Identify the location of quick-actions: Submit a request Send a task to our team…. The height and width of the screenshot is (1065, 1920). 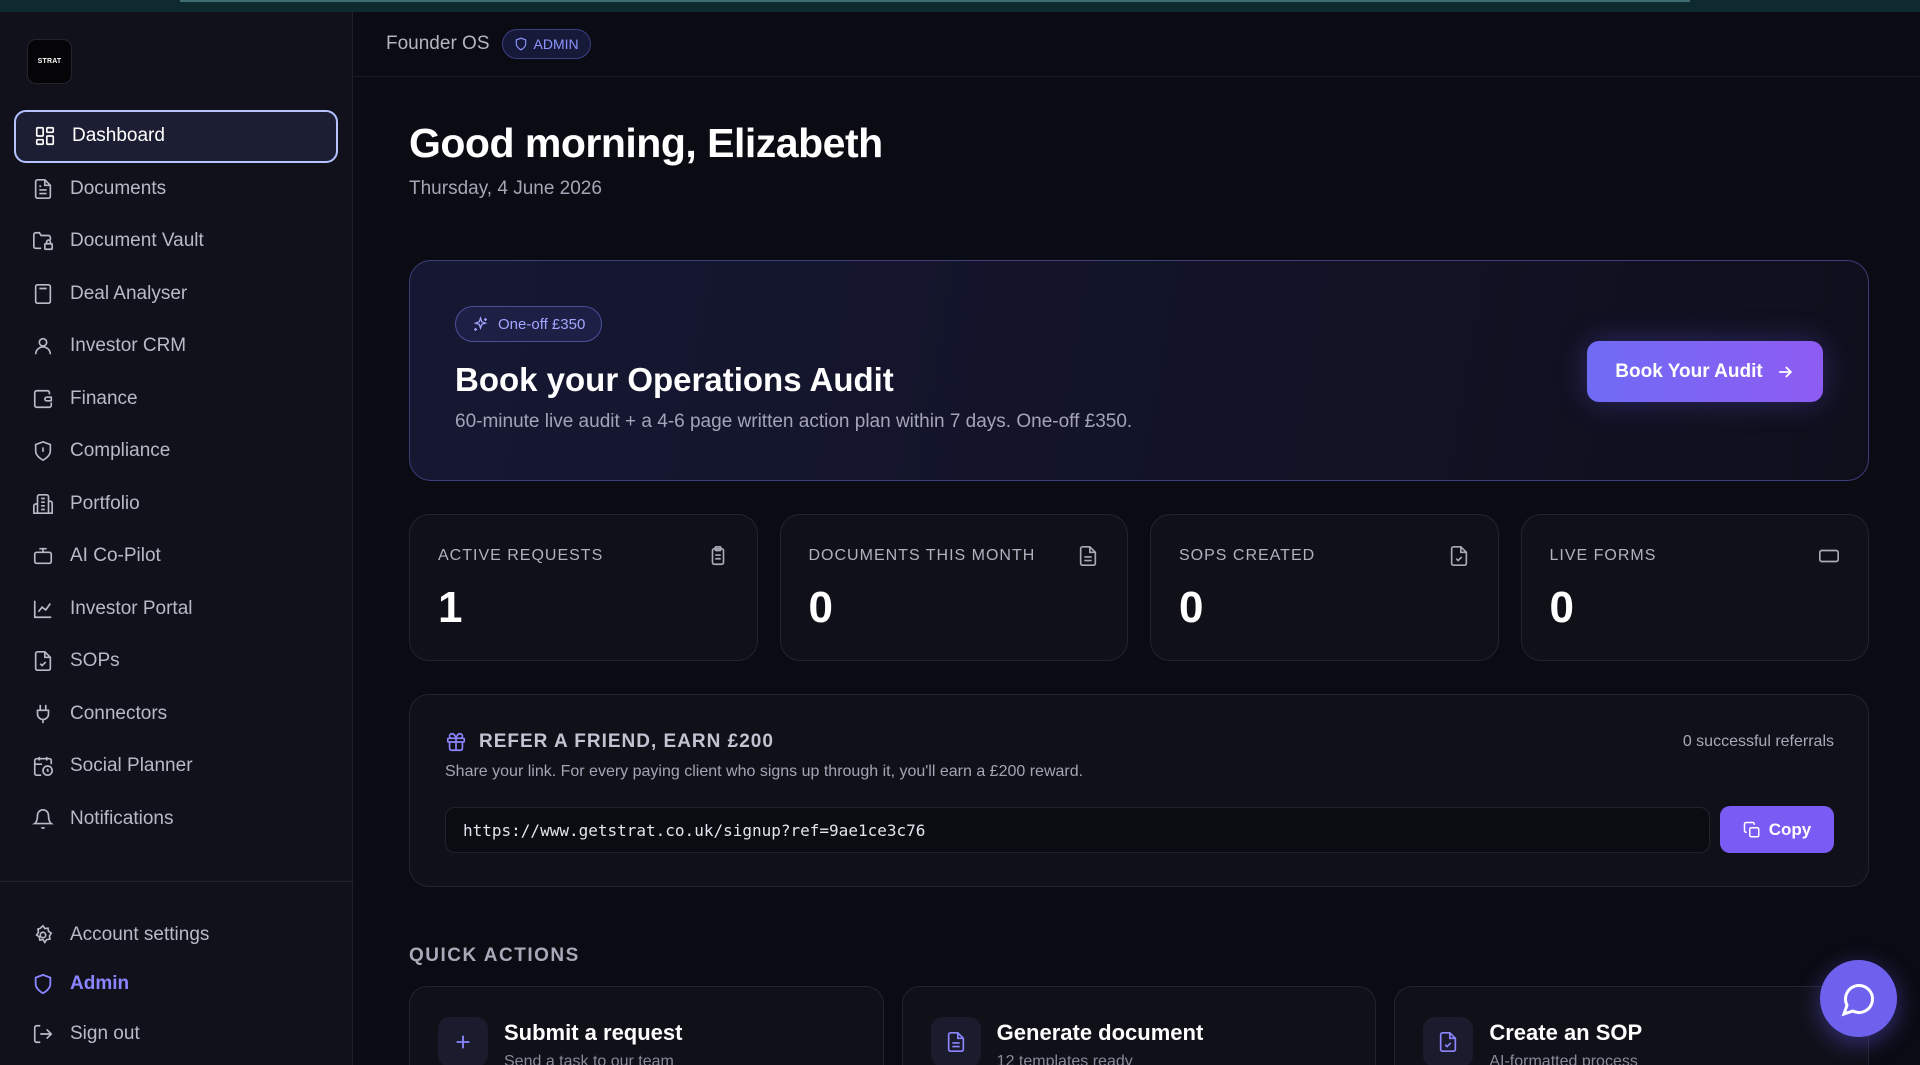
(1139, 1025).